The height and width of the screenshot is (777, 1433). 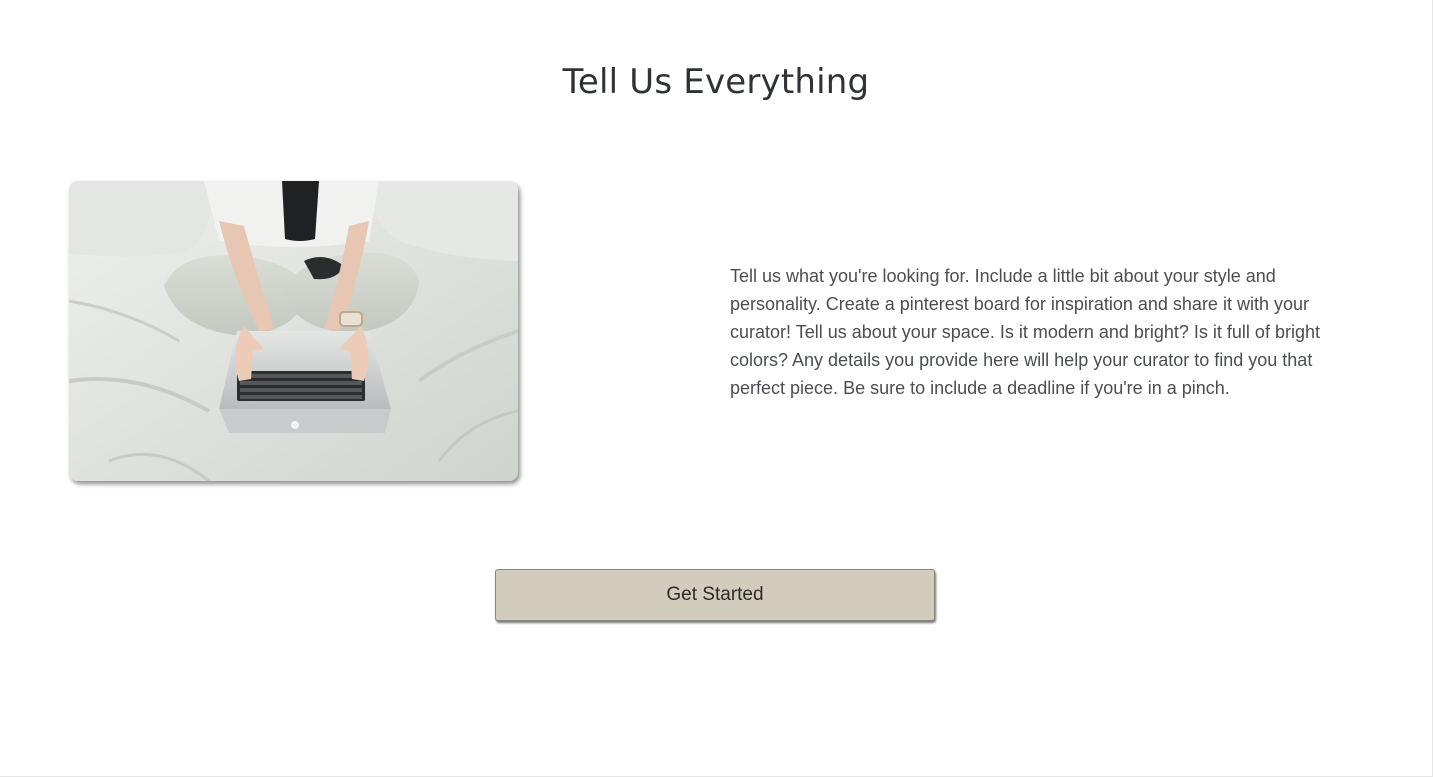 What do you see at coordinates (716, 82) in the screenshot?
I see `page-title: Tell Us Everything` at bounding box center [716, 82].